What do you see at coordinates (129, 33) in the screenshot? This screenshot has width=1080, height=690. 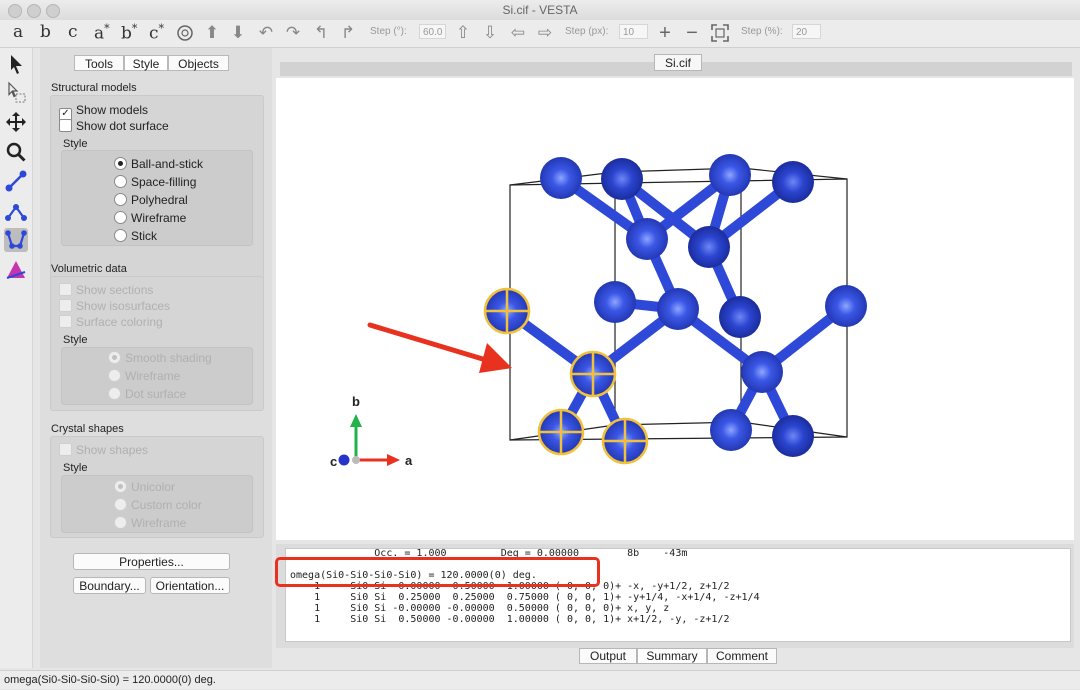 I see `view-along-b-star-button: b*` at bounding box center [129, 33].